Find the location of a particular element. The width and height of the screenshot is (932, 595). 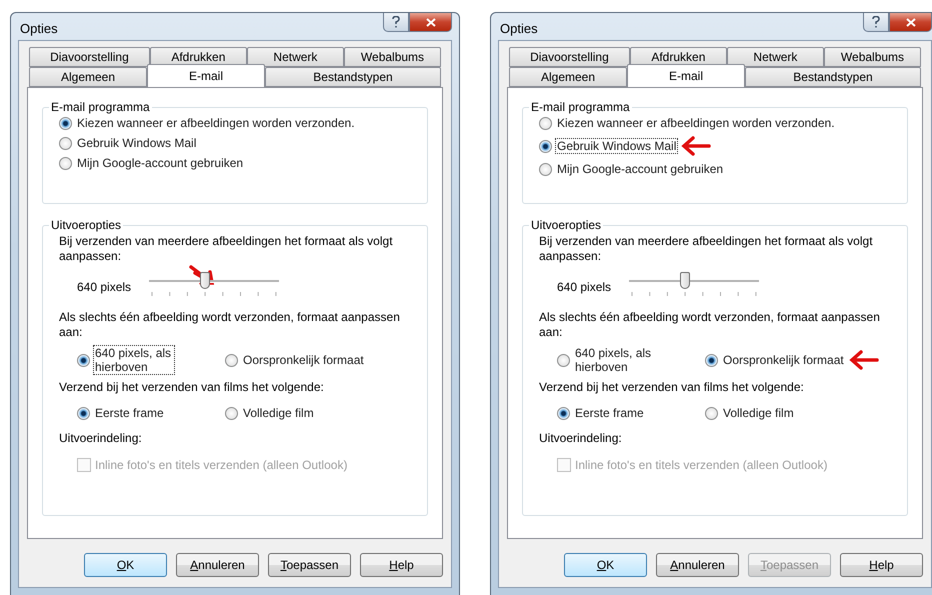

dialog-button: Toepassen is located at coordinates (309, 565).